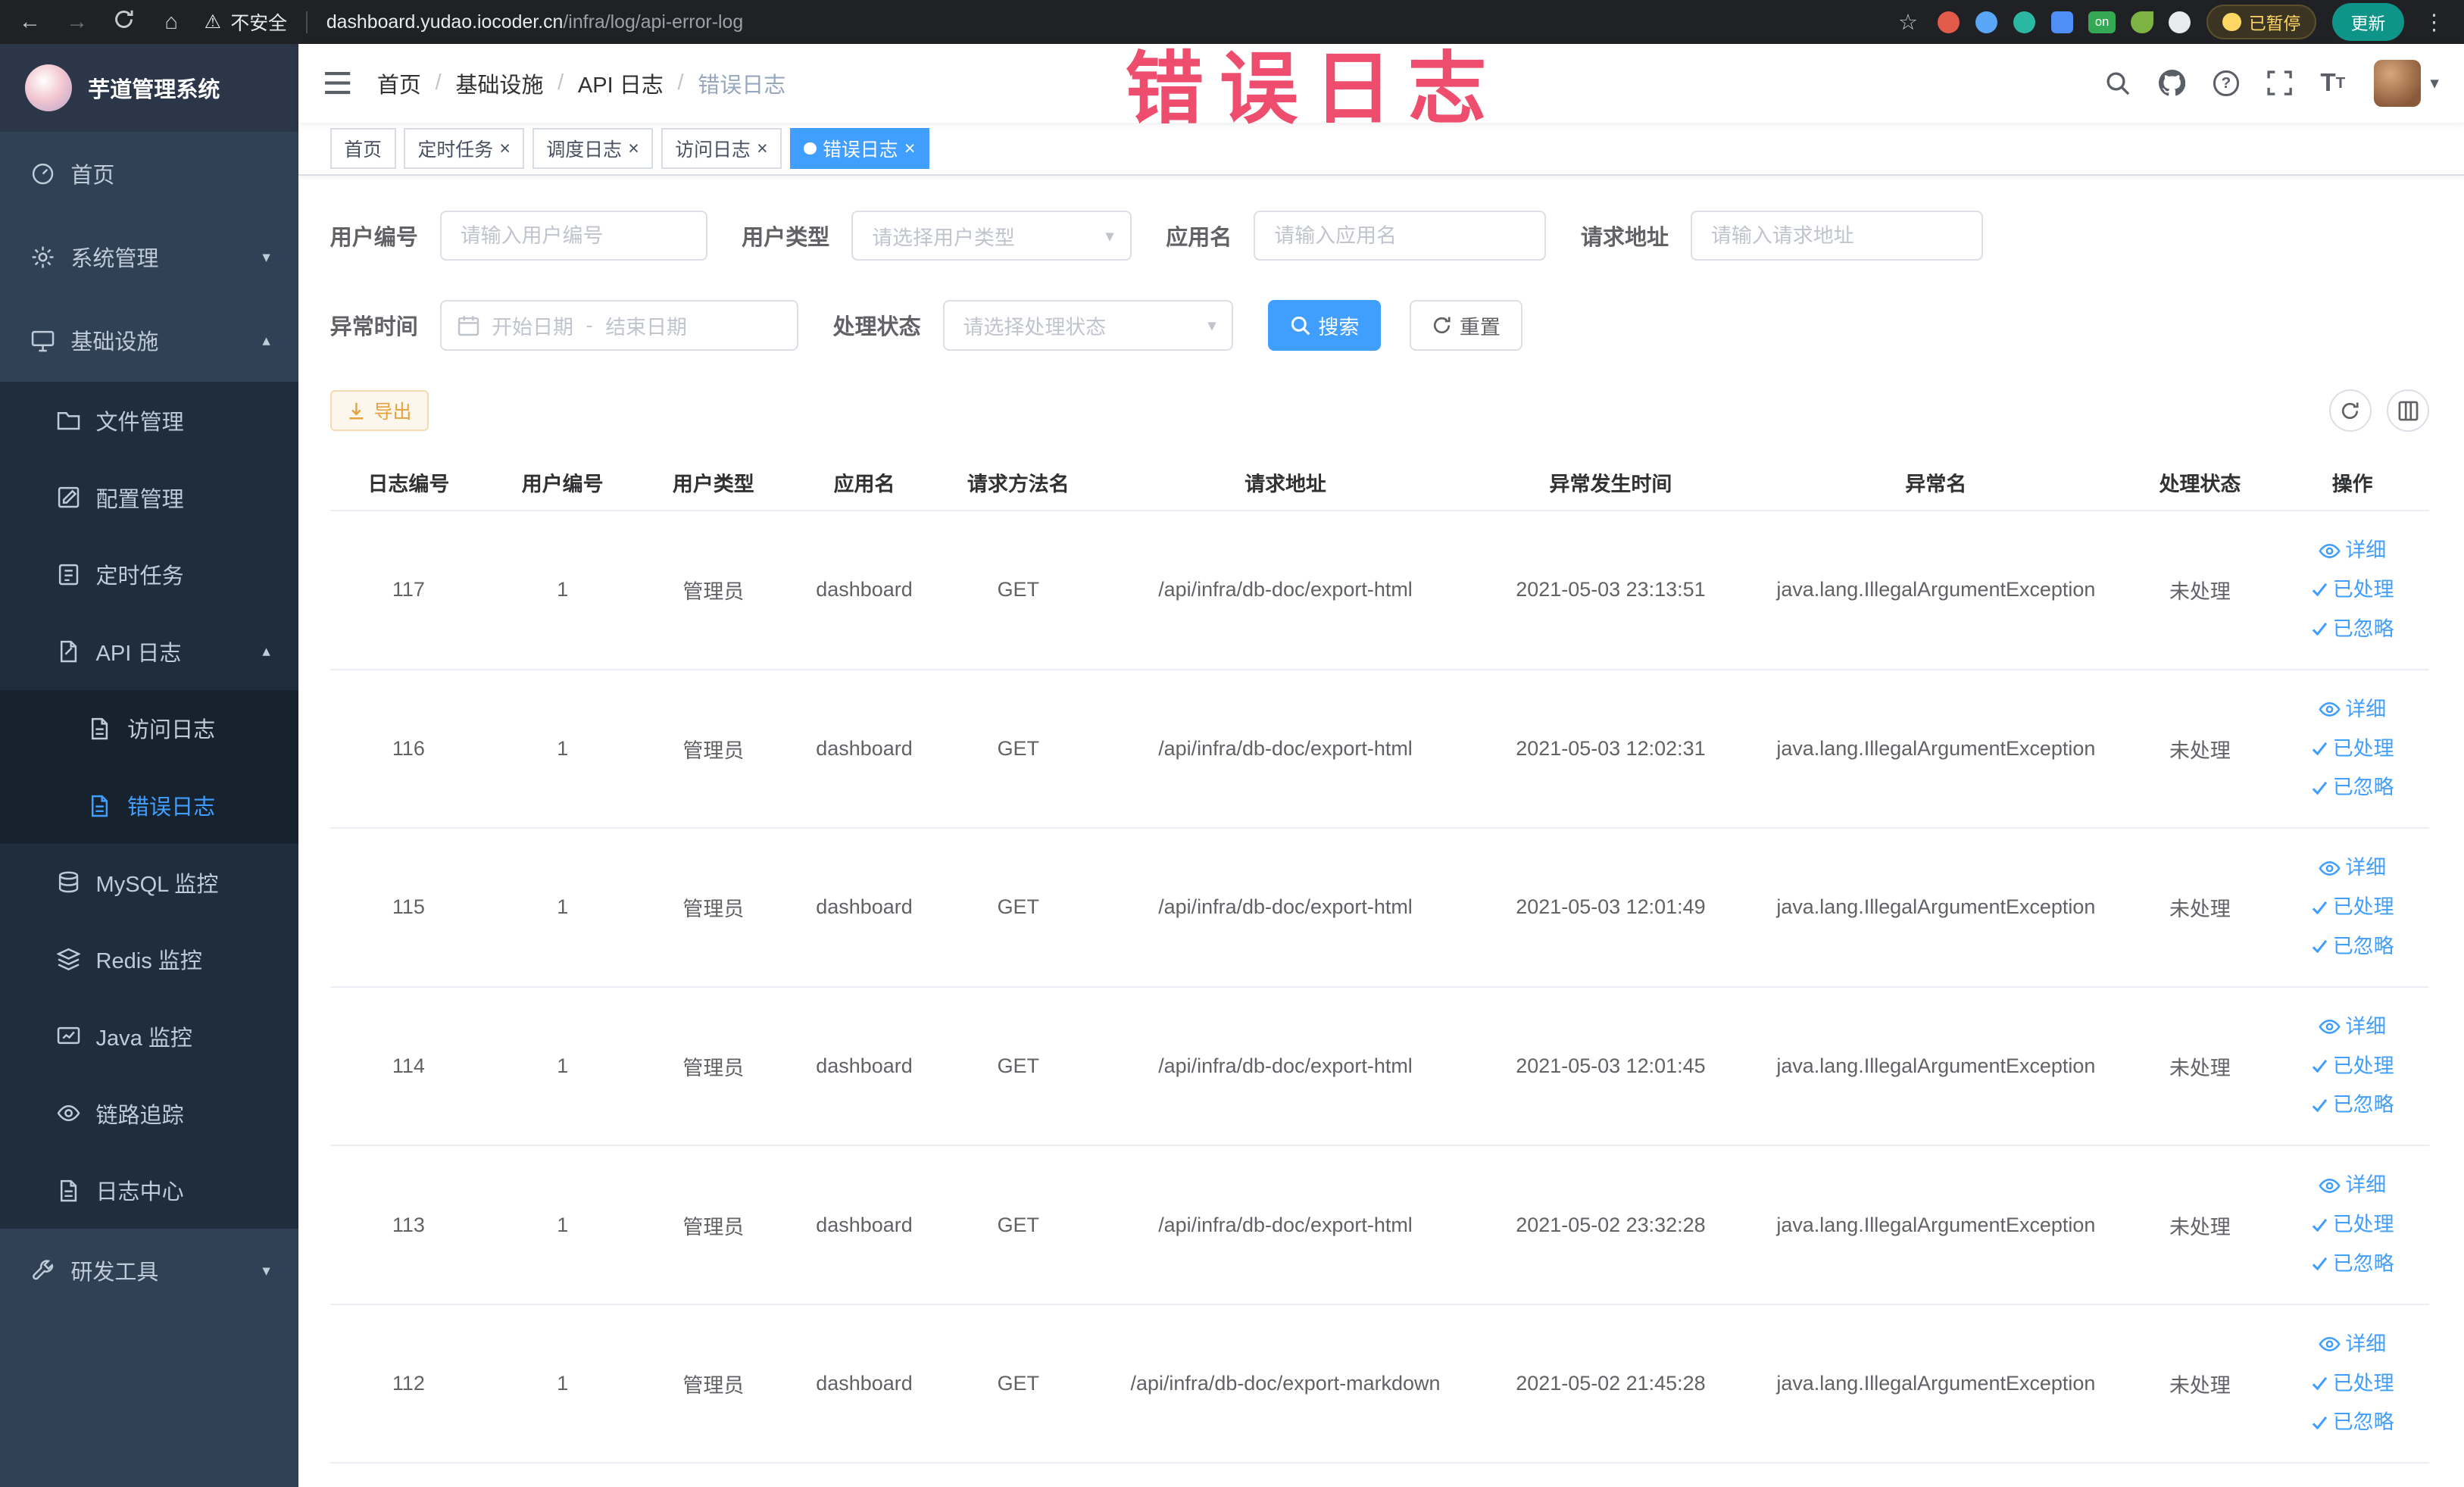  What do you see at coordinates (149, 1271) in the screenshot?
I see `sidebar-item-dev-tools: 研发工具 ▾` at bounding box center [149, 1271].